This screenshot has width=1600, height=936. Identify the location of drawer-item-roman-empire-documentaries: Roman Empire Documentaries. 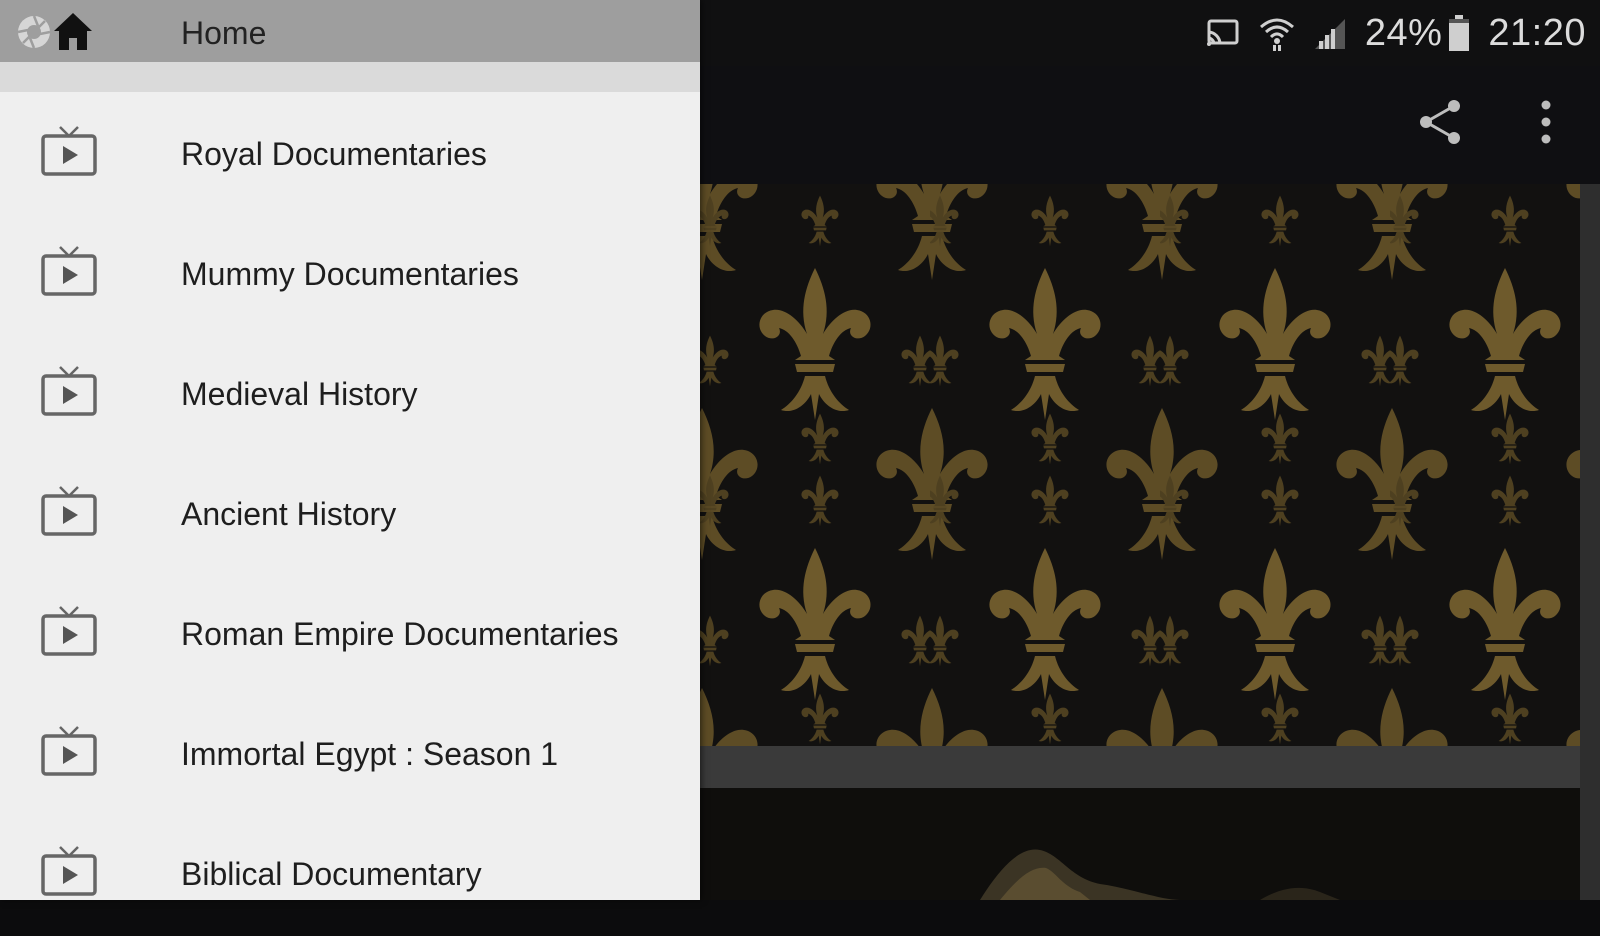
(350, 632).